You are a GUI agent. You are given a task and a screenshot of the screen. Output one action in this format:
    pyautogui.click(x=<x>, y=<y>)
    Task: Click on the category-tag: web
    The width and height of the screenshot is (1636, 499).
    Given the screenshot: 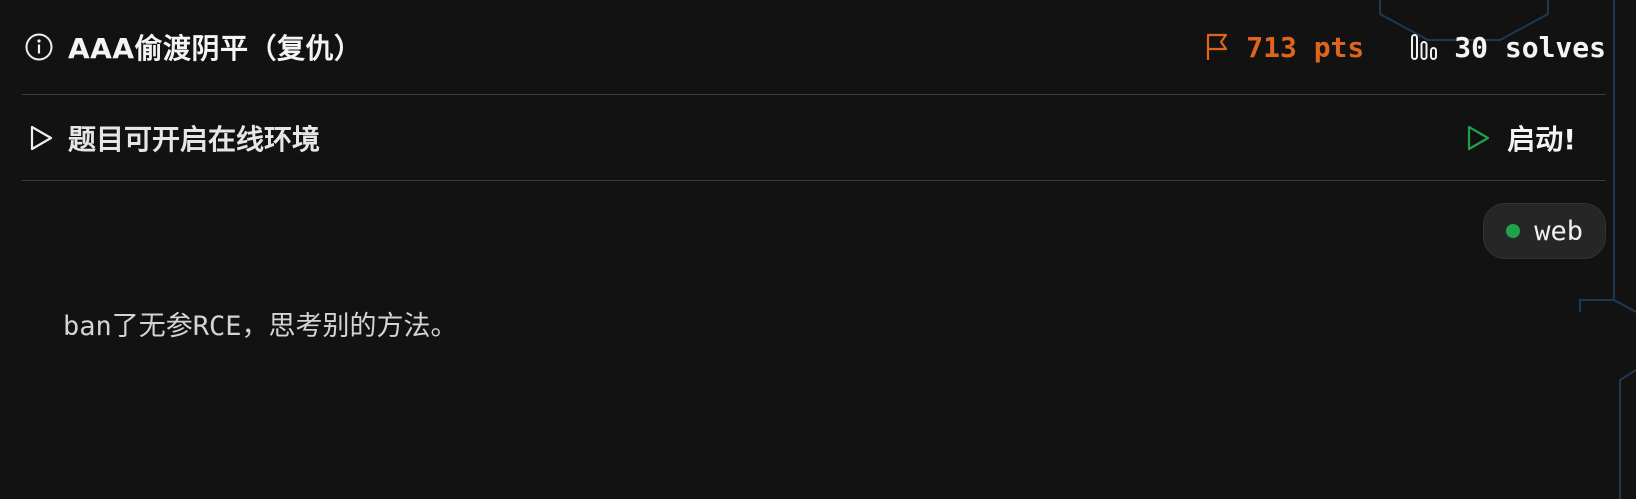 What is the action you would take?
    pyautogui.click(x=1544, y=231)
    